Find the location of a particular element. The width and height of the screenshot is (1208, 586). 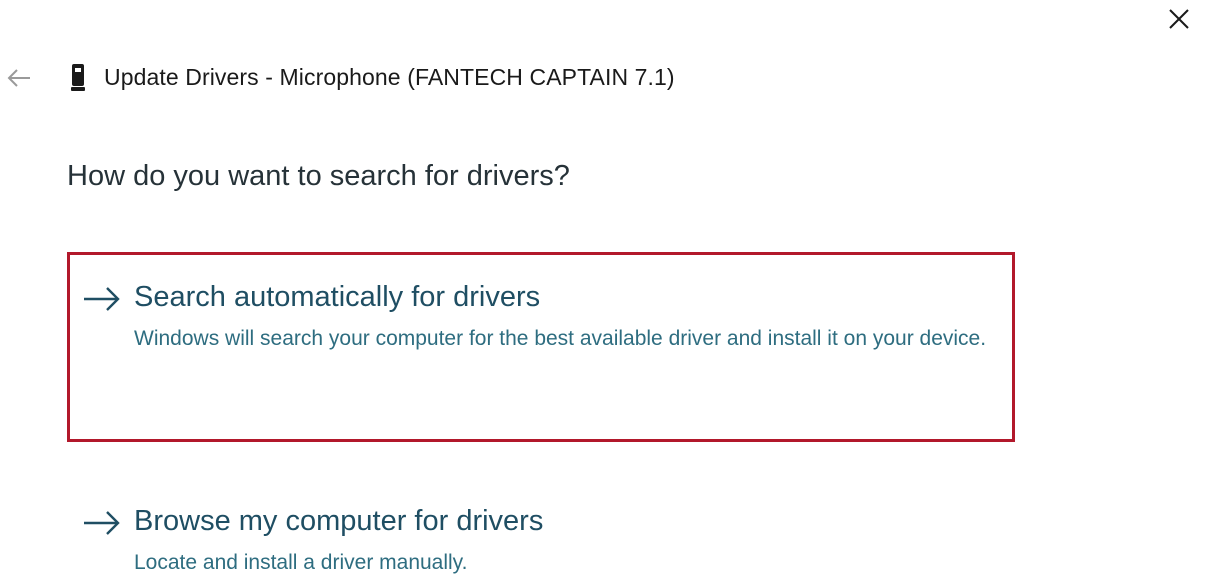

back-button is located at coordinates (19, 78).